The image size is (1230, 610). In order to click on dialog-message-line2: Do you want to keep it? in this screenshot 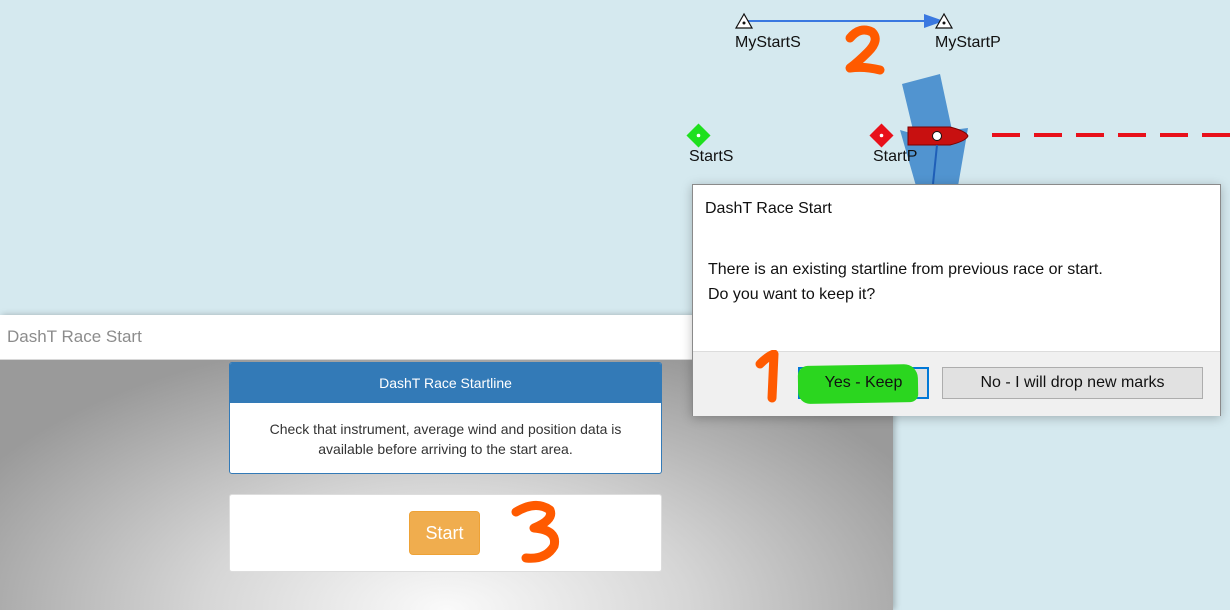, I will do `click(792, 294)`.